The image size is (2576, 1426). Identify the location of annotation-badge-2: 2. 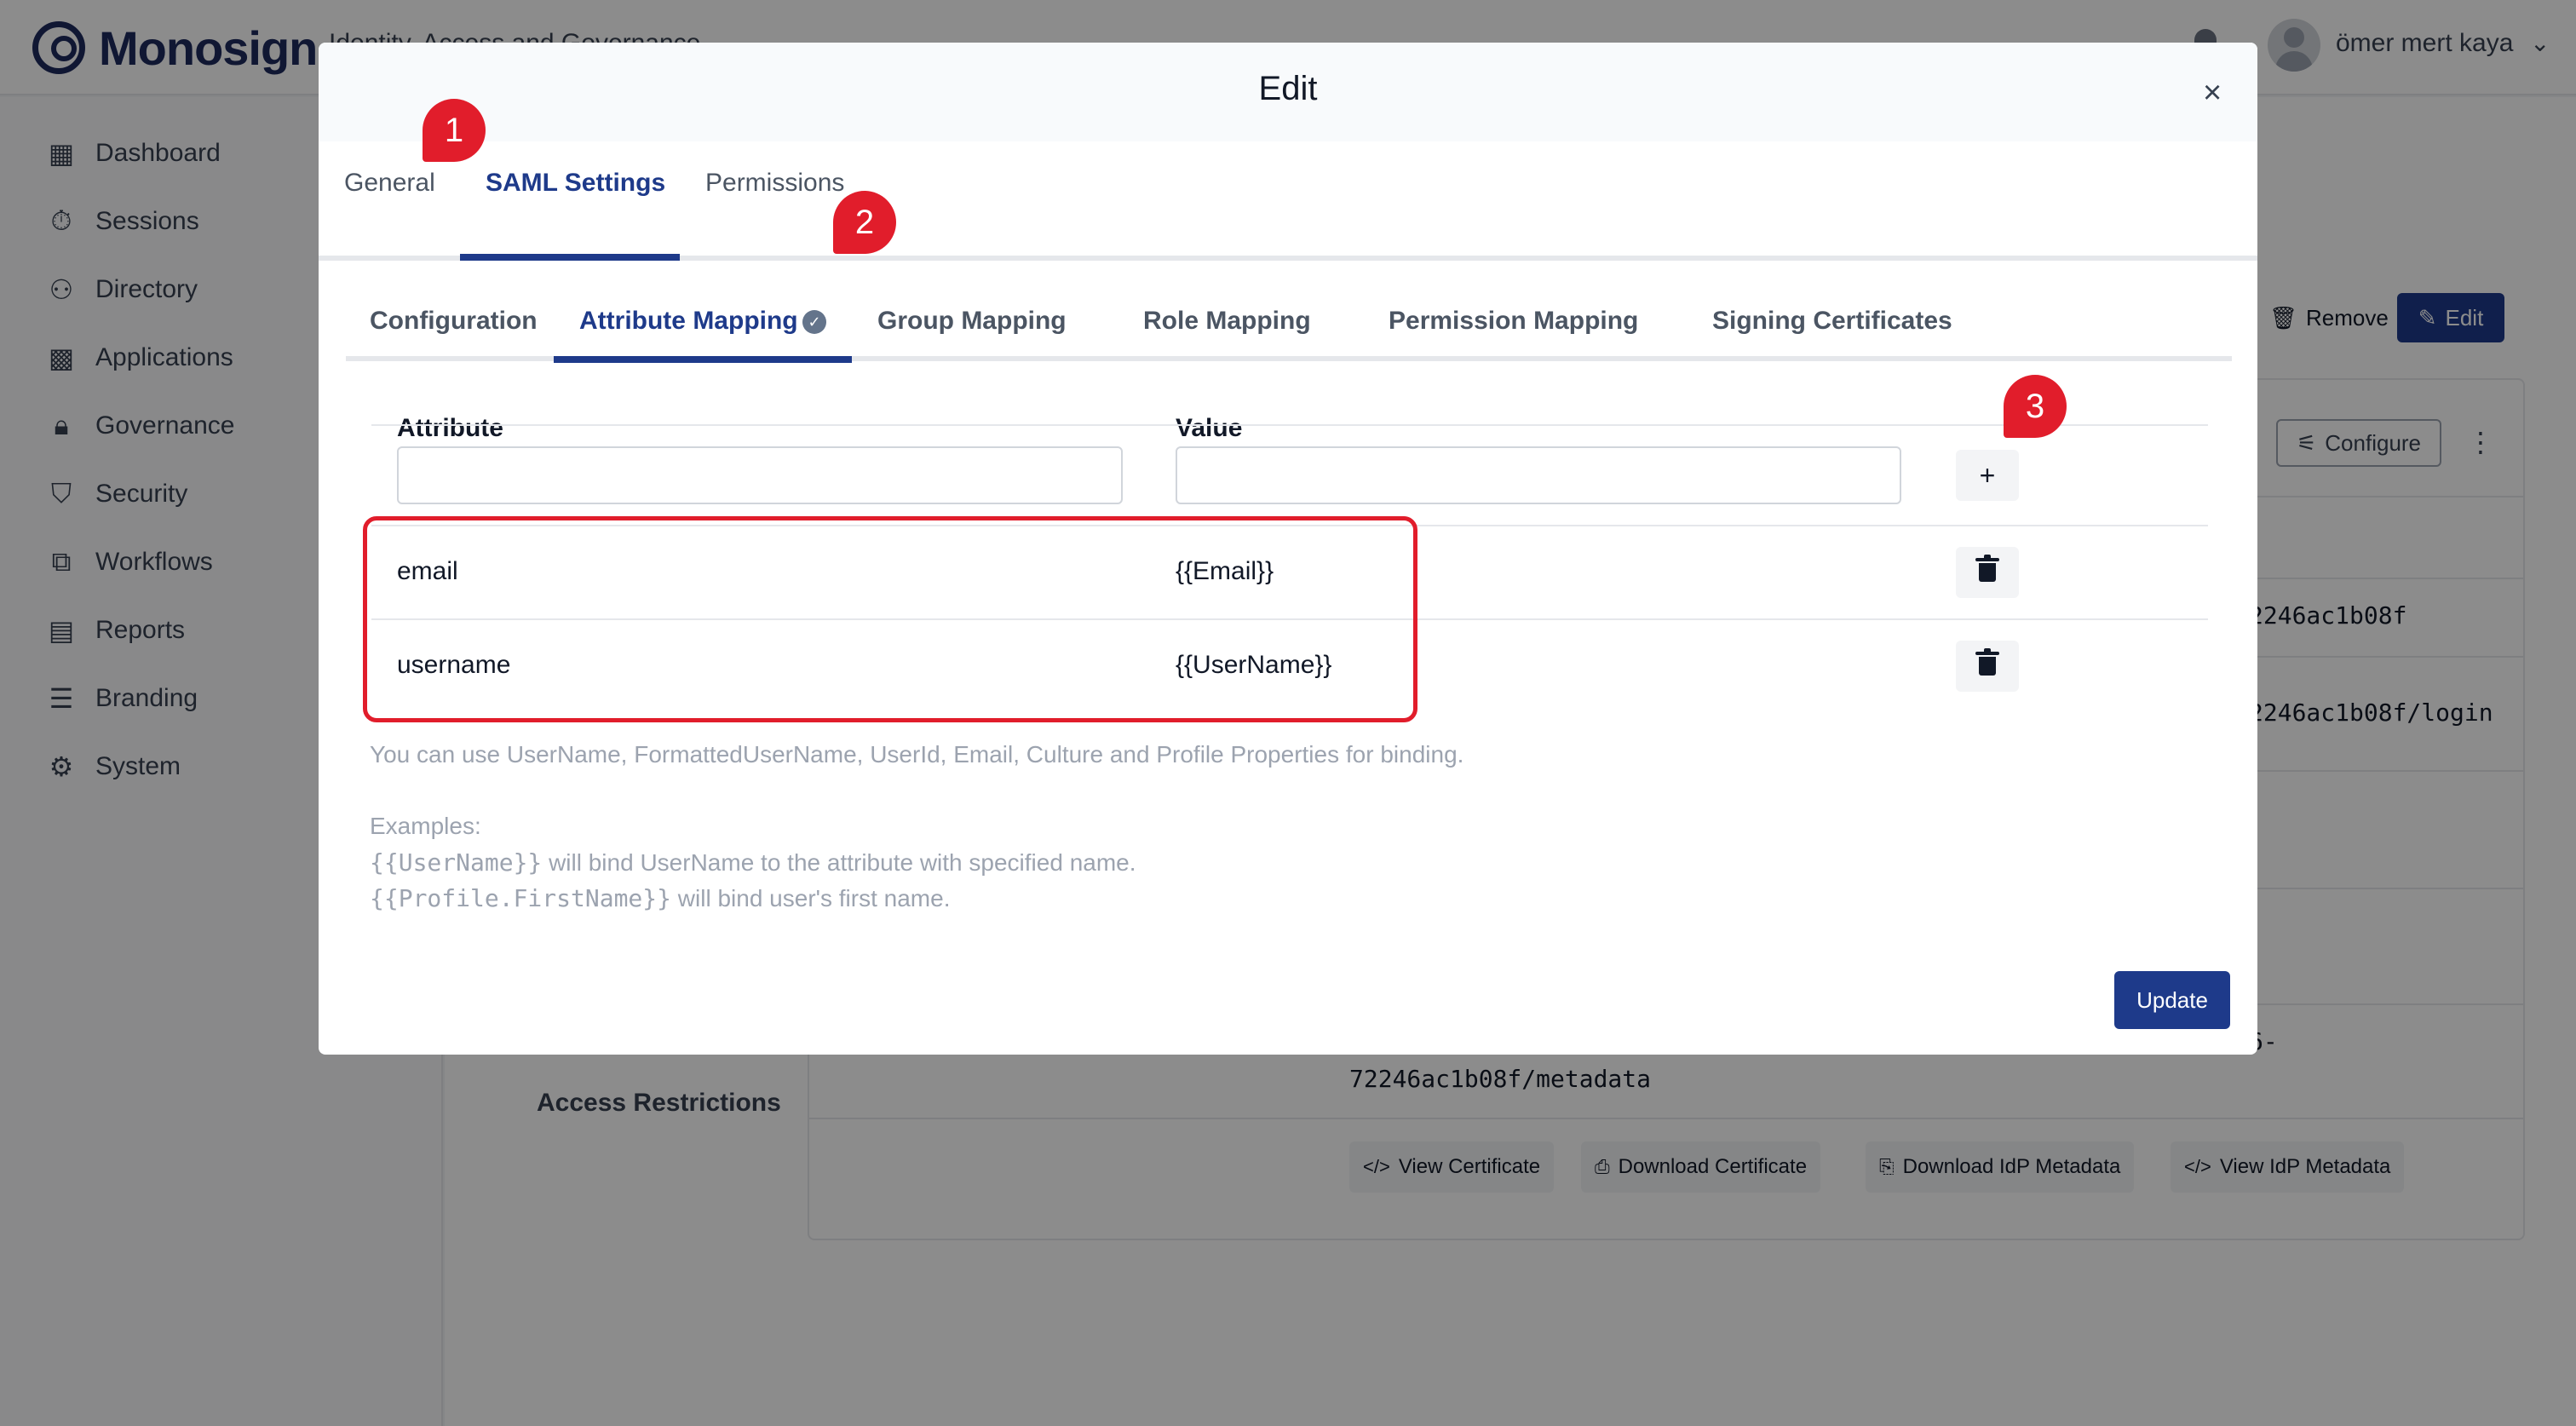
(865, 223).